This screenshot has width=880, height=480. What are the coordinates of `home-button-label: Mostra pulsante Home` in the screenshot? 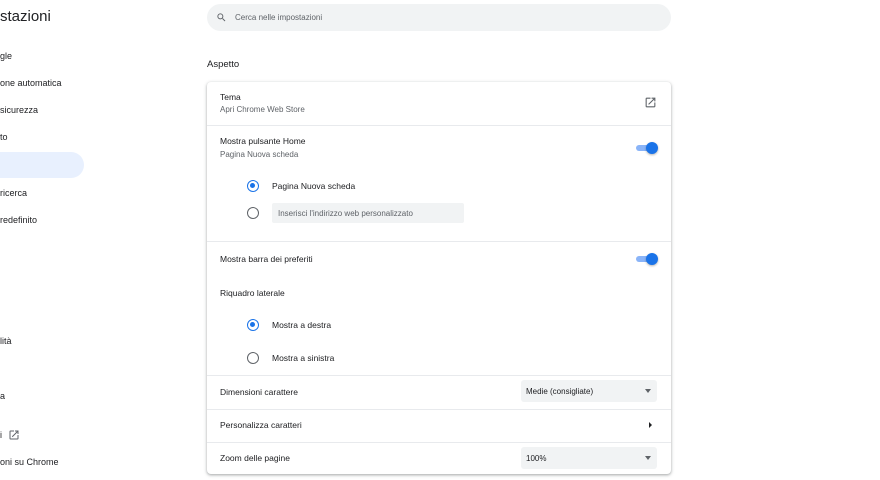 It's located at (263, 141).